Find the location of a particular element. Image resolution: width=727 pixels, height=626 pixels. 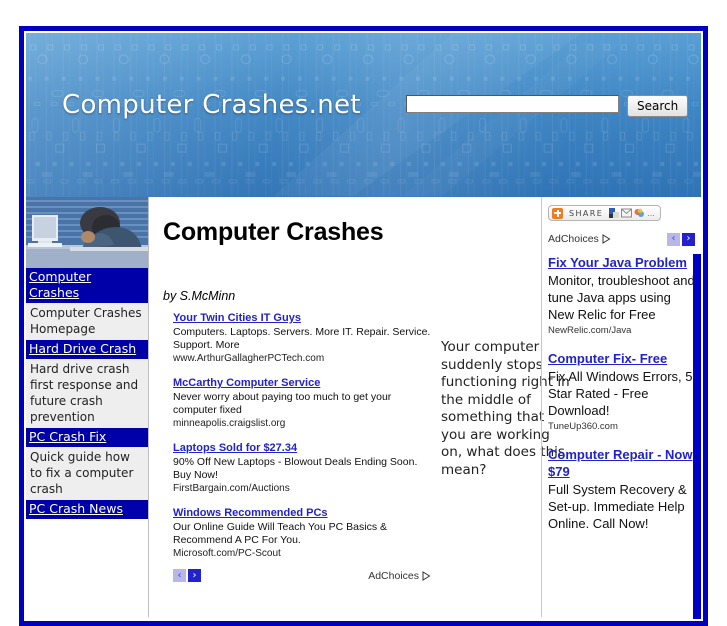

sidebar-item-label: PC Crash News is located at coordinates (87, 509).